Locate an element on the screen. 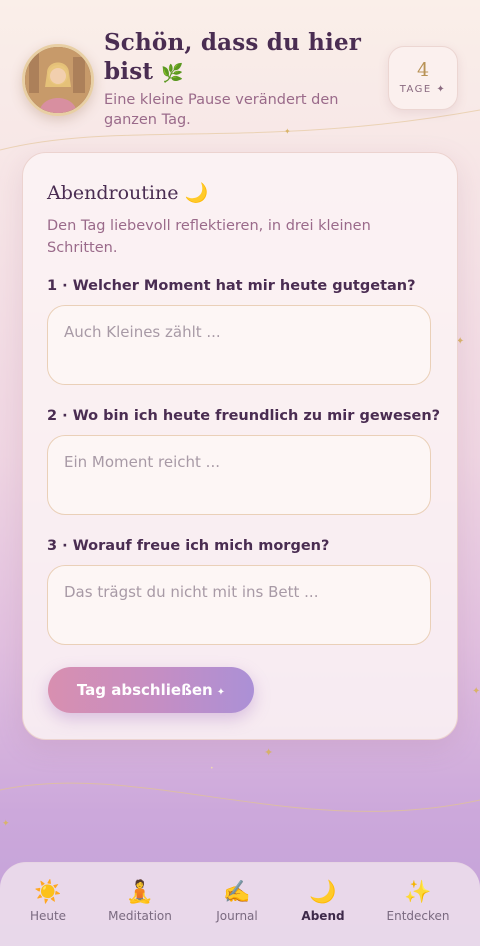  tab-label-journal: Journal is located at coordinates (237, 916).